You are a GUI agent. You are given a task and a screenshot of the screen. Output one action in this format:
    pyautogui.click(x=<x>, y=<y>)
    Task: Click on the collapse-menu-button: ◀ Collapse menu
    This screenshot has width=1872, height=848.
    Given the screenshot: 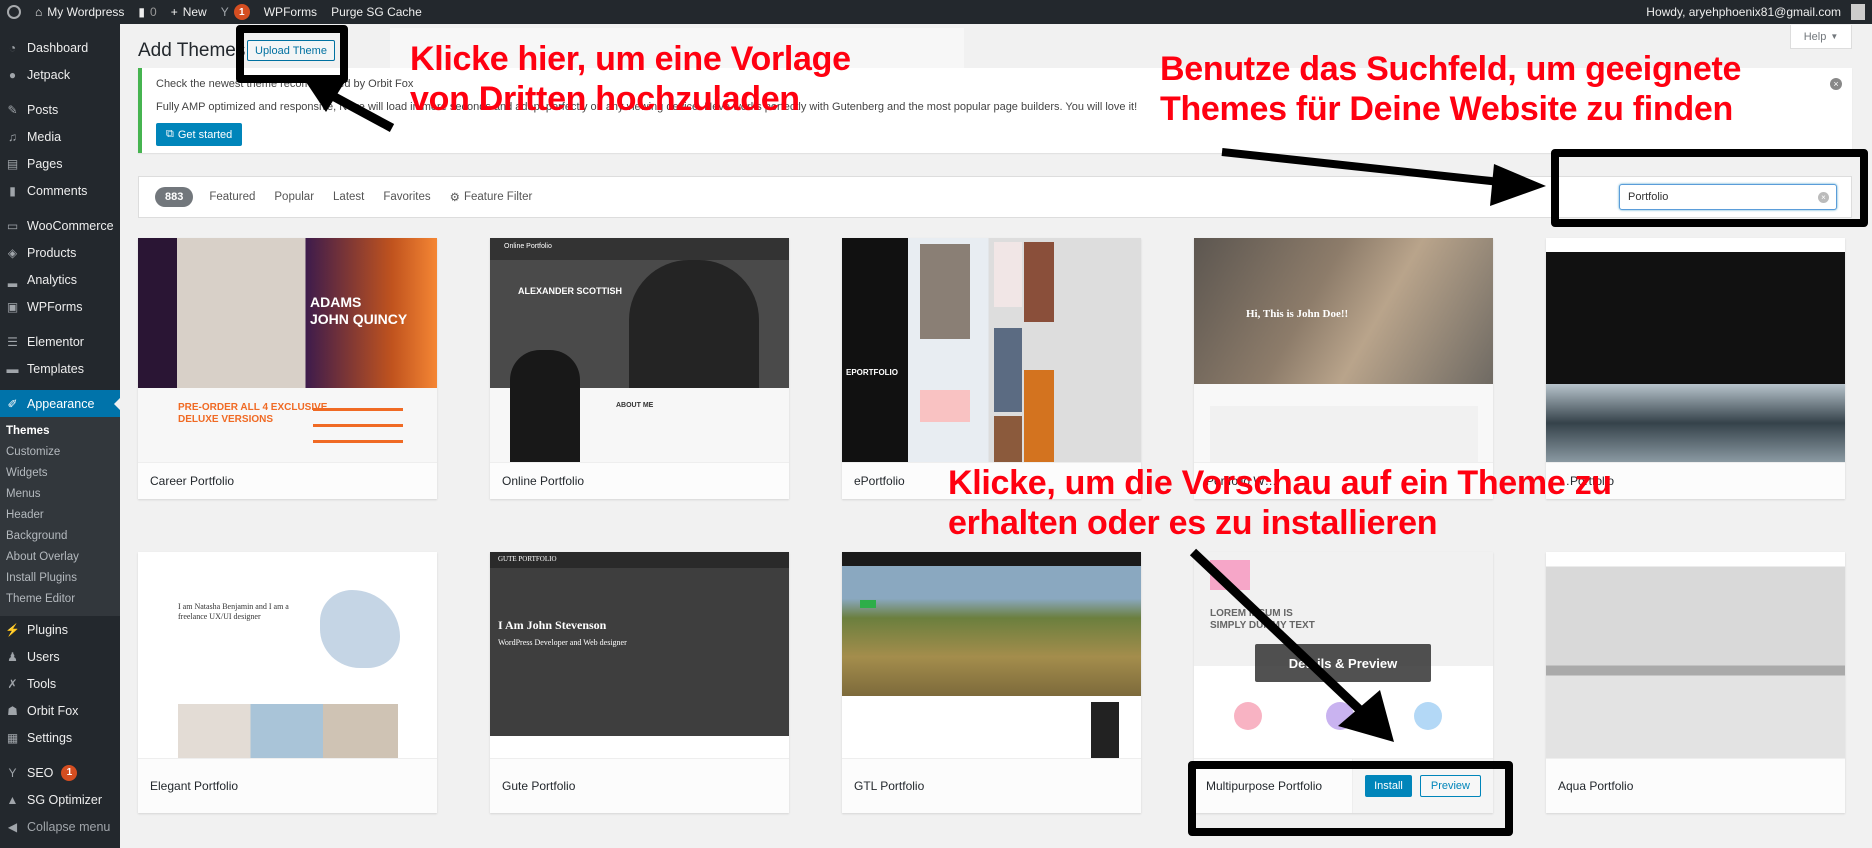 What is the action you would take?
    pyautogui.click(x=60, y=826)
    